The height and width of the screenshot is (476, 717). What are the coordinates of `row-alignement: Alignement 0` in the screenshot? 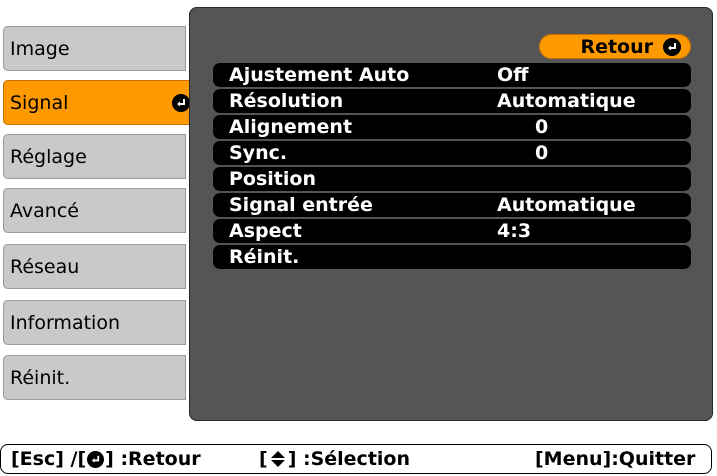 It's located at (452, 127).